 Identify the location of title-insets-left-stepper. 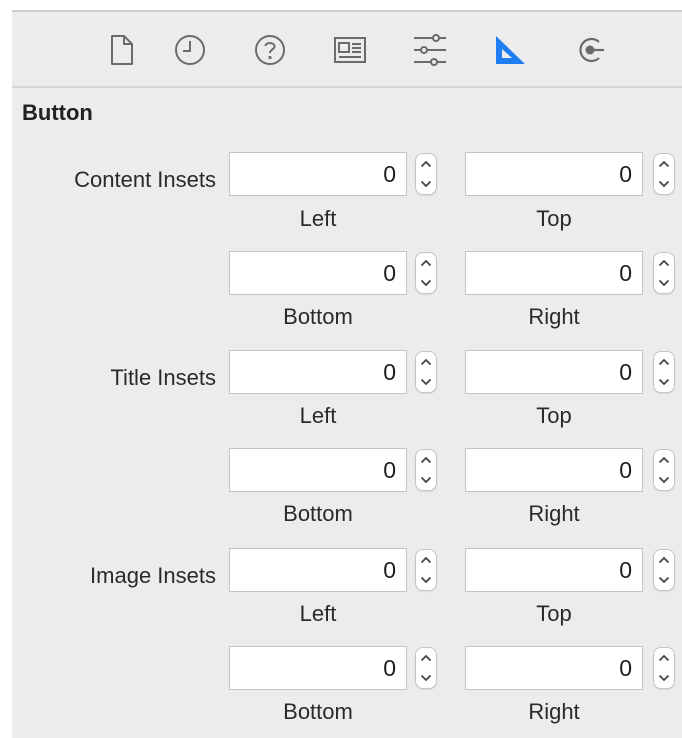
(426, 372).